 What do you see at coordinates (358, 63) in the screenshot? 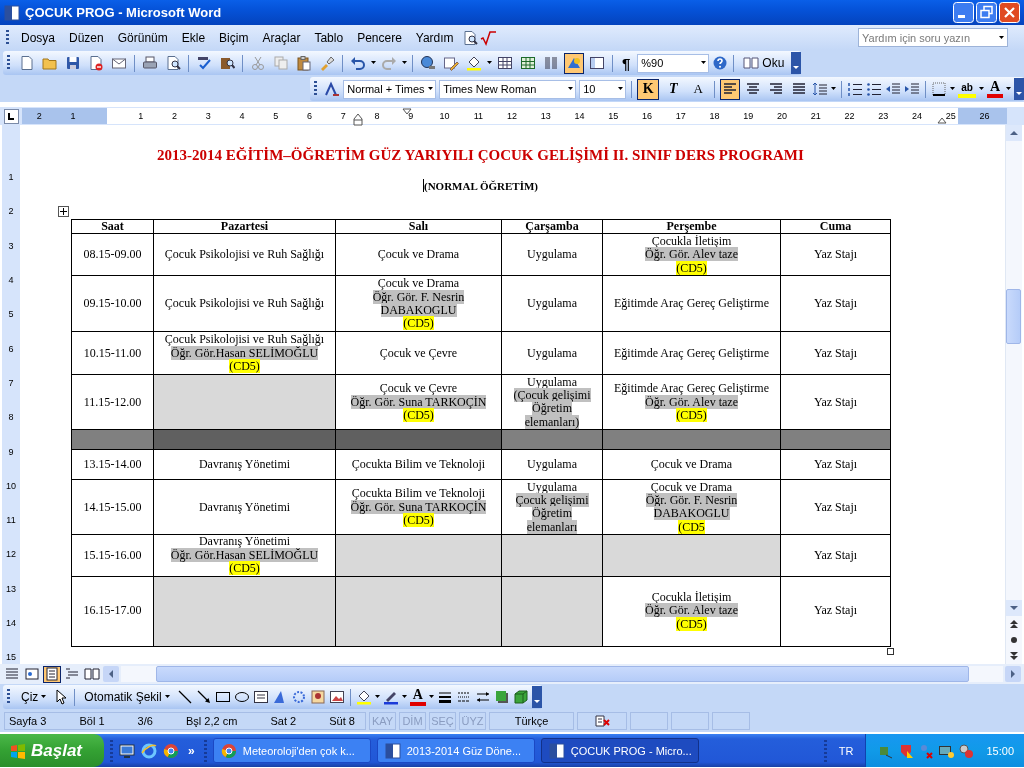
I see `undo-icon` at bounding box center [358, 63].